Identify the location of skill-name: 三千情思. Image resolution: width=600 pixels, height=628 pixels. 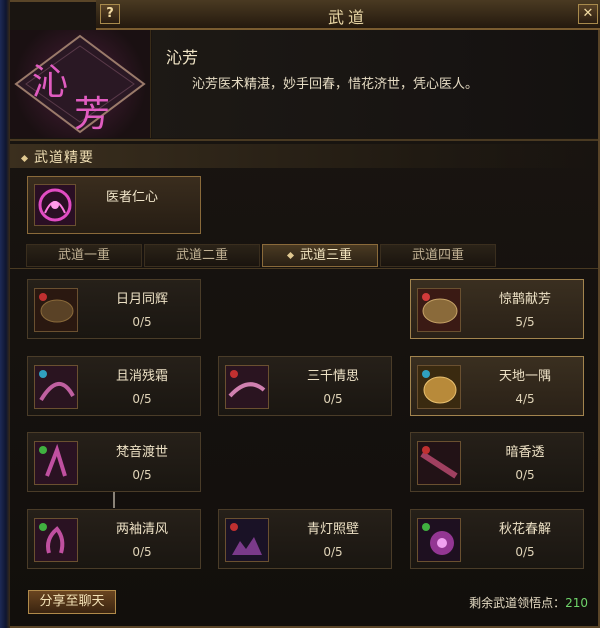
(332, 376).